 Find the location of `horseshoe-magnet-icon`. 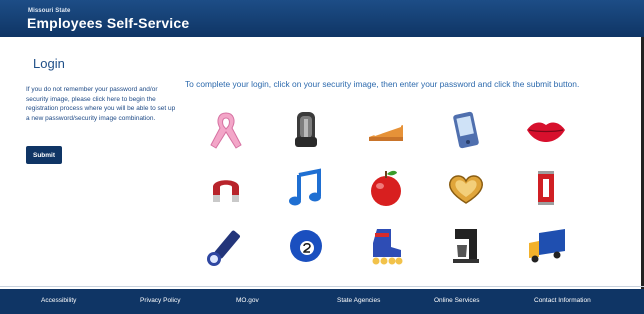

horseshoe-magnet-icon is located at coordinates (226, 191).